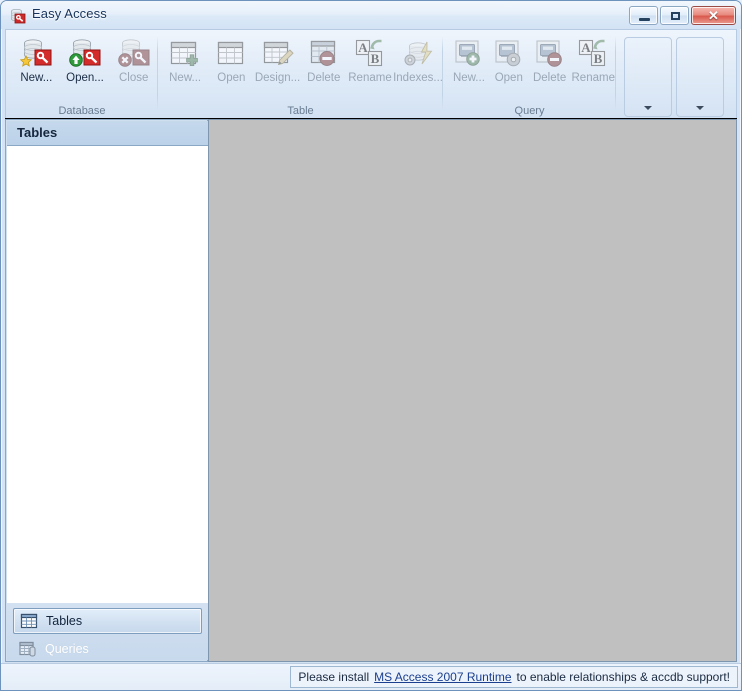 The height and width of the screenshot is (691, 742). Describe the element at coordinates (509, 53) in the screenshot. I see `query-open-icon` at that location.